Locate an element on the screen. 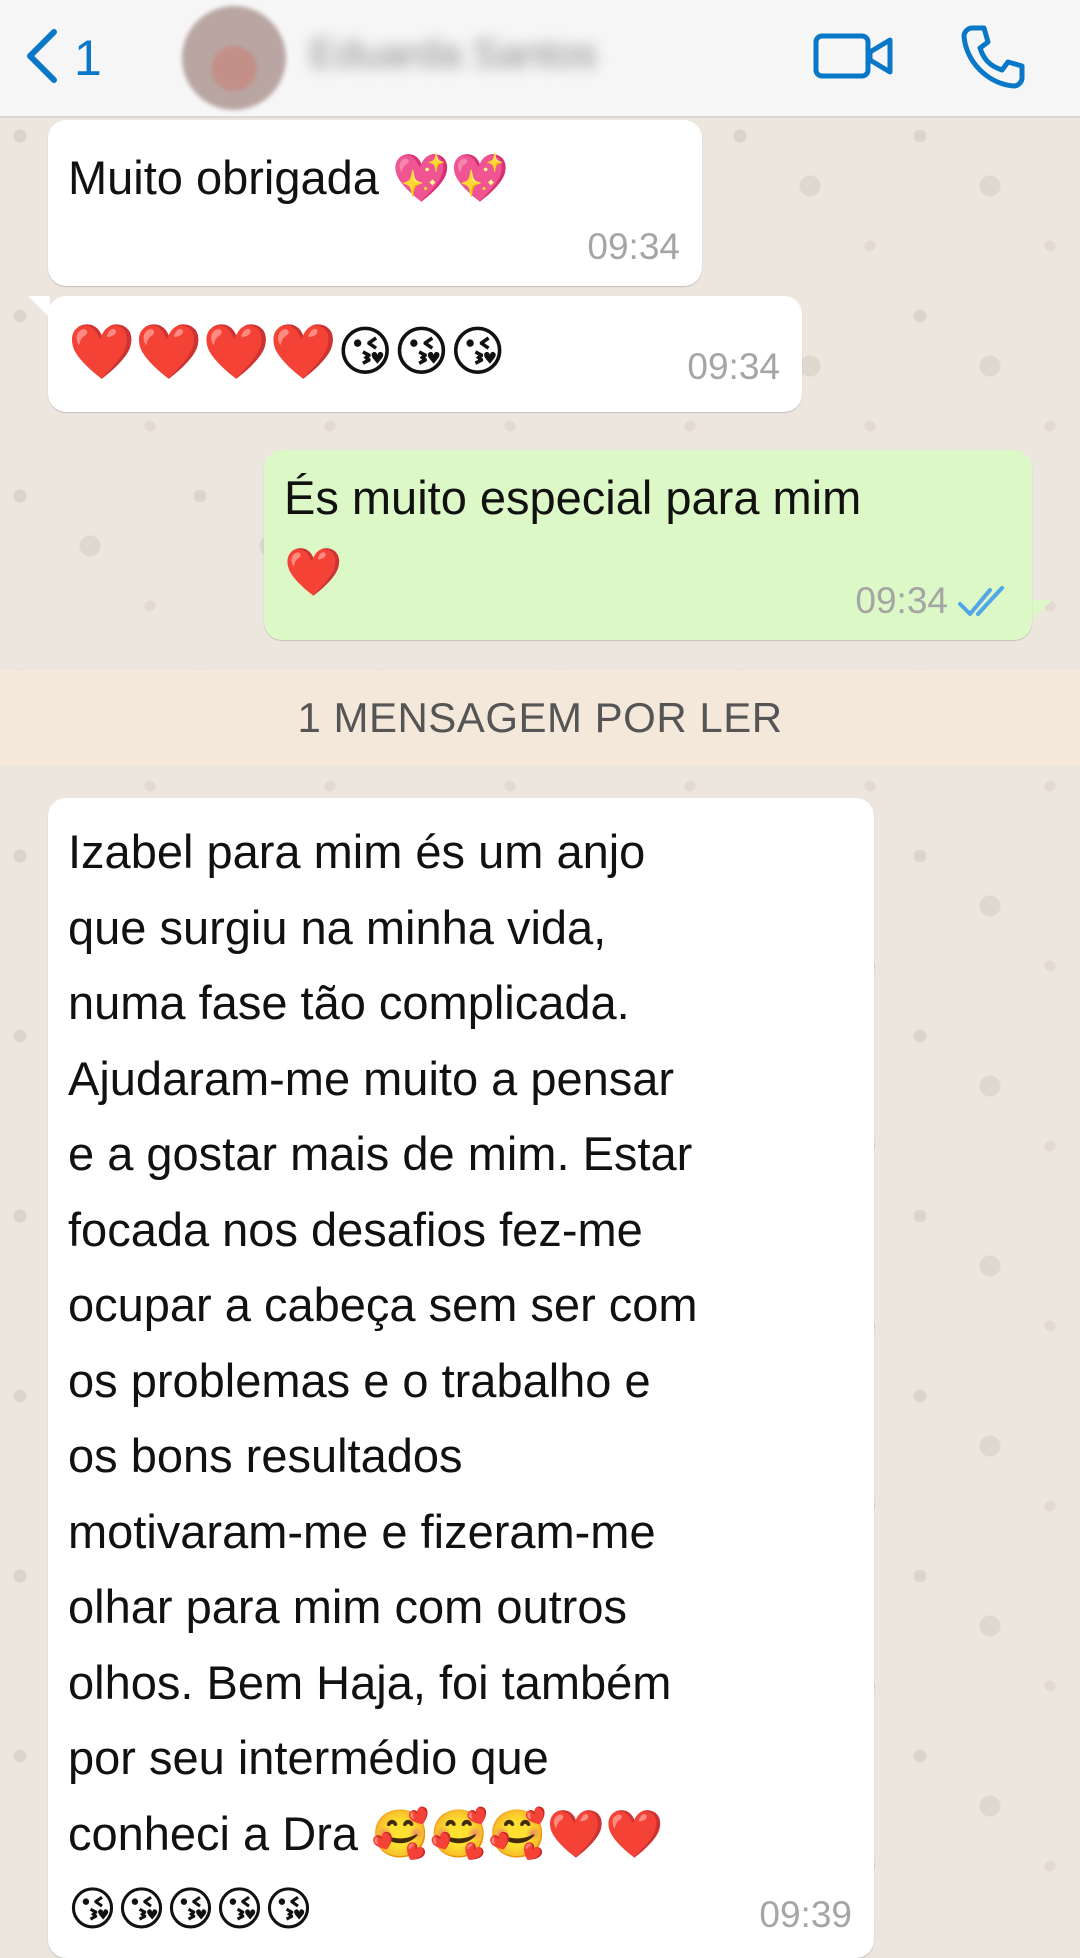 Image resolution: width=1080 pixels, height=1958 pixels. message-line: numa fase tão complicada. is located at coordinates (349, 1002).